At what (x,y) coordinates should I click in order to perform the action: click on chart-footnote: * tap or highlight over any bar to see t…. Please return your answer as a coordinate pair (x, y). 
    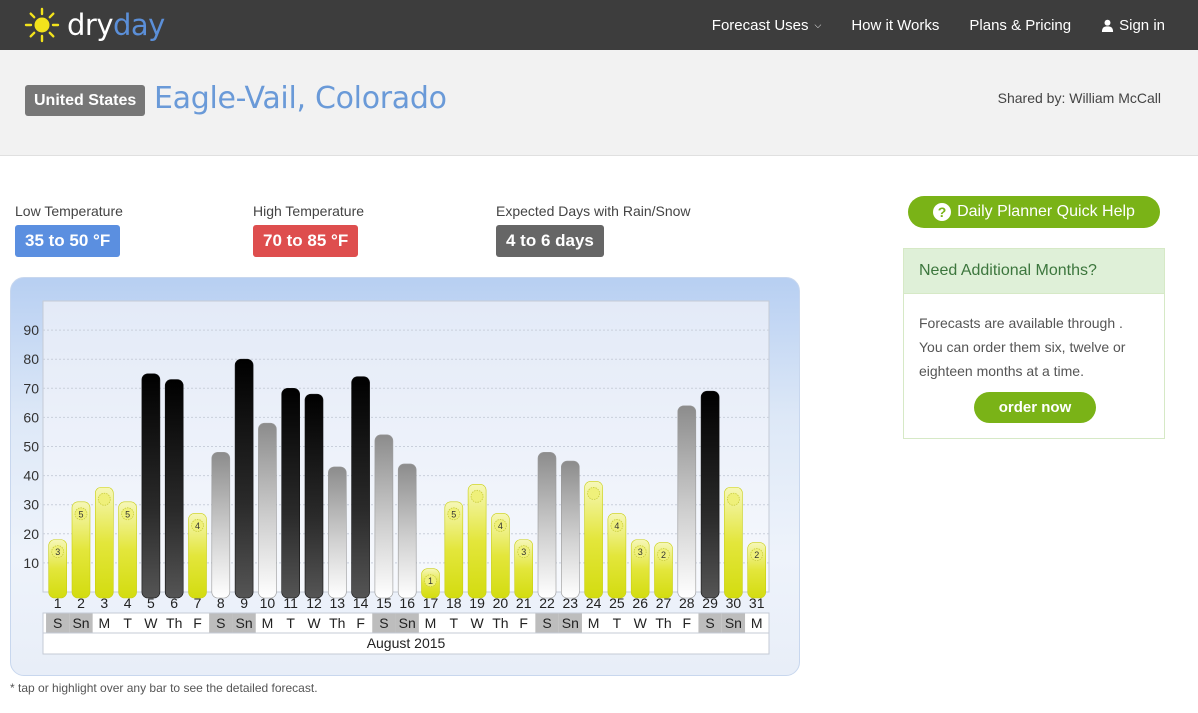
    Looking at the image, I should click on (164, 688).